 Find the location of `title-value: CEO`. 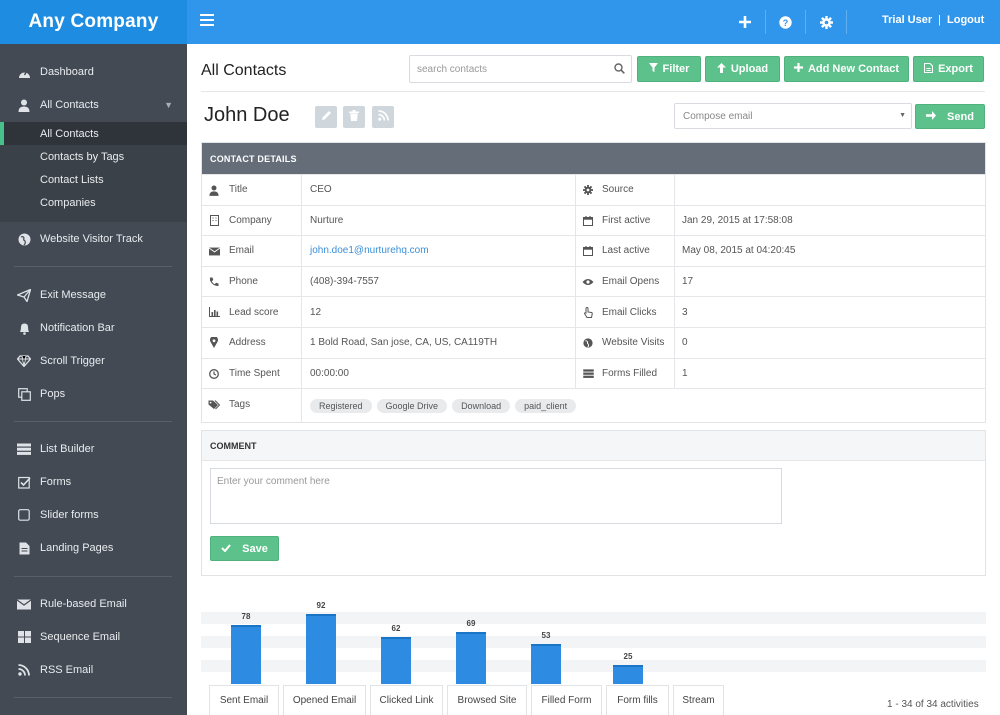

title-value: CEO is located at coordinates (321, 190).